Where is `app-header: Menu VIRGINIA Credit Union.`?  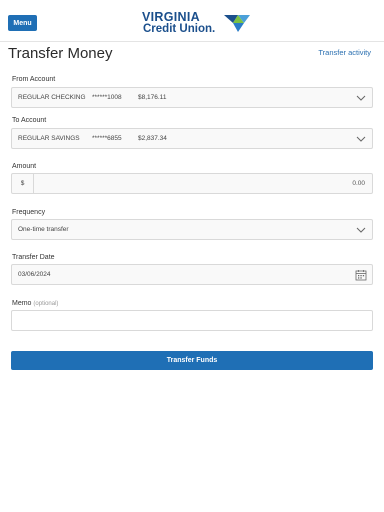
app-header: Menu VIRGINIA Credit Union. is located at coordinates (192, 21).